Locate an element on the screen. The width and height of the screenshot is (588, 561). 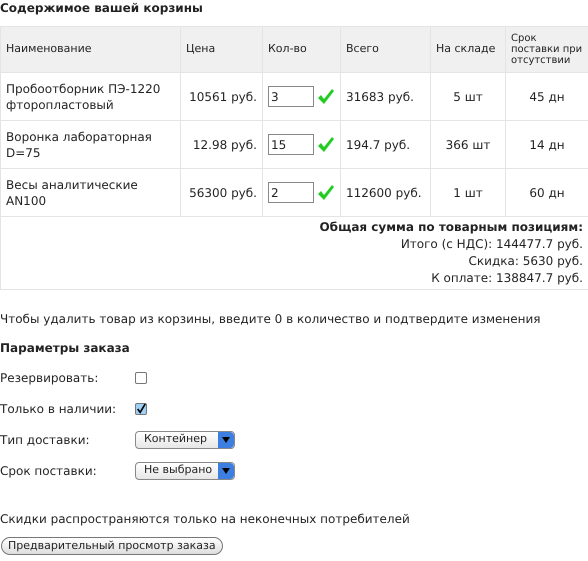
section-title: Параметры заказа is located at coordinates (65, 348).